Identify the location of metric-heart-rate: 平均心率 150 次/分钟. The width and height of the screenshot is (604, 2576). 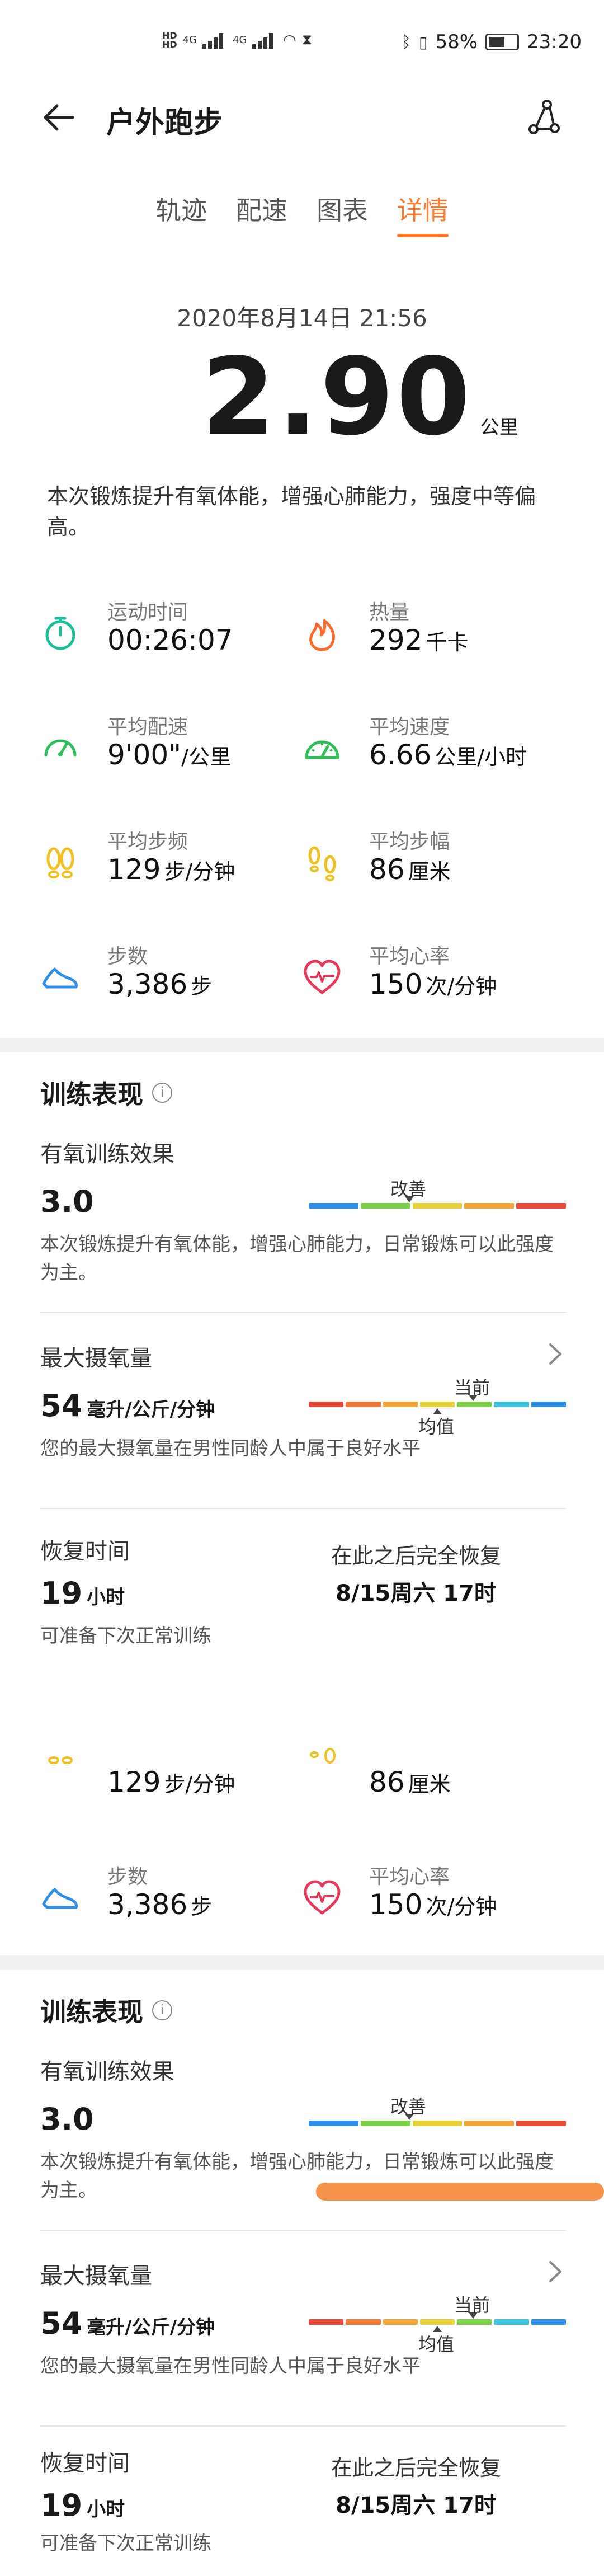
(430, 979).